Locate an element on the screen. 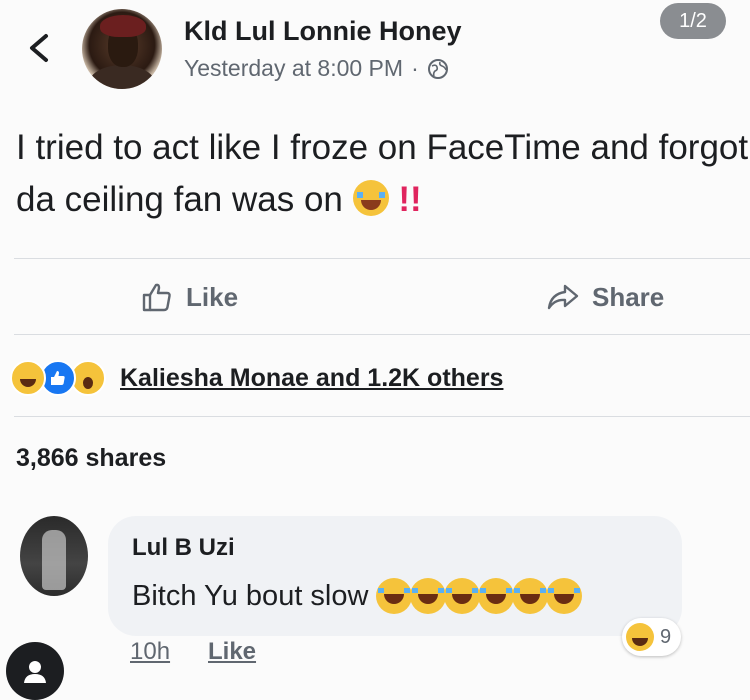 The image size is (750, 700). person-icon is located at coordinates (35, 672).